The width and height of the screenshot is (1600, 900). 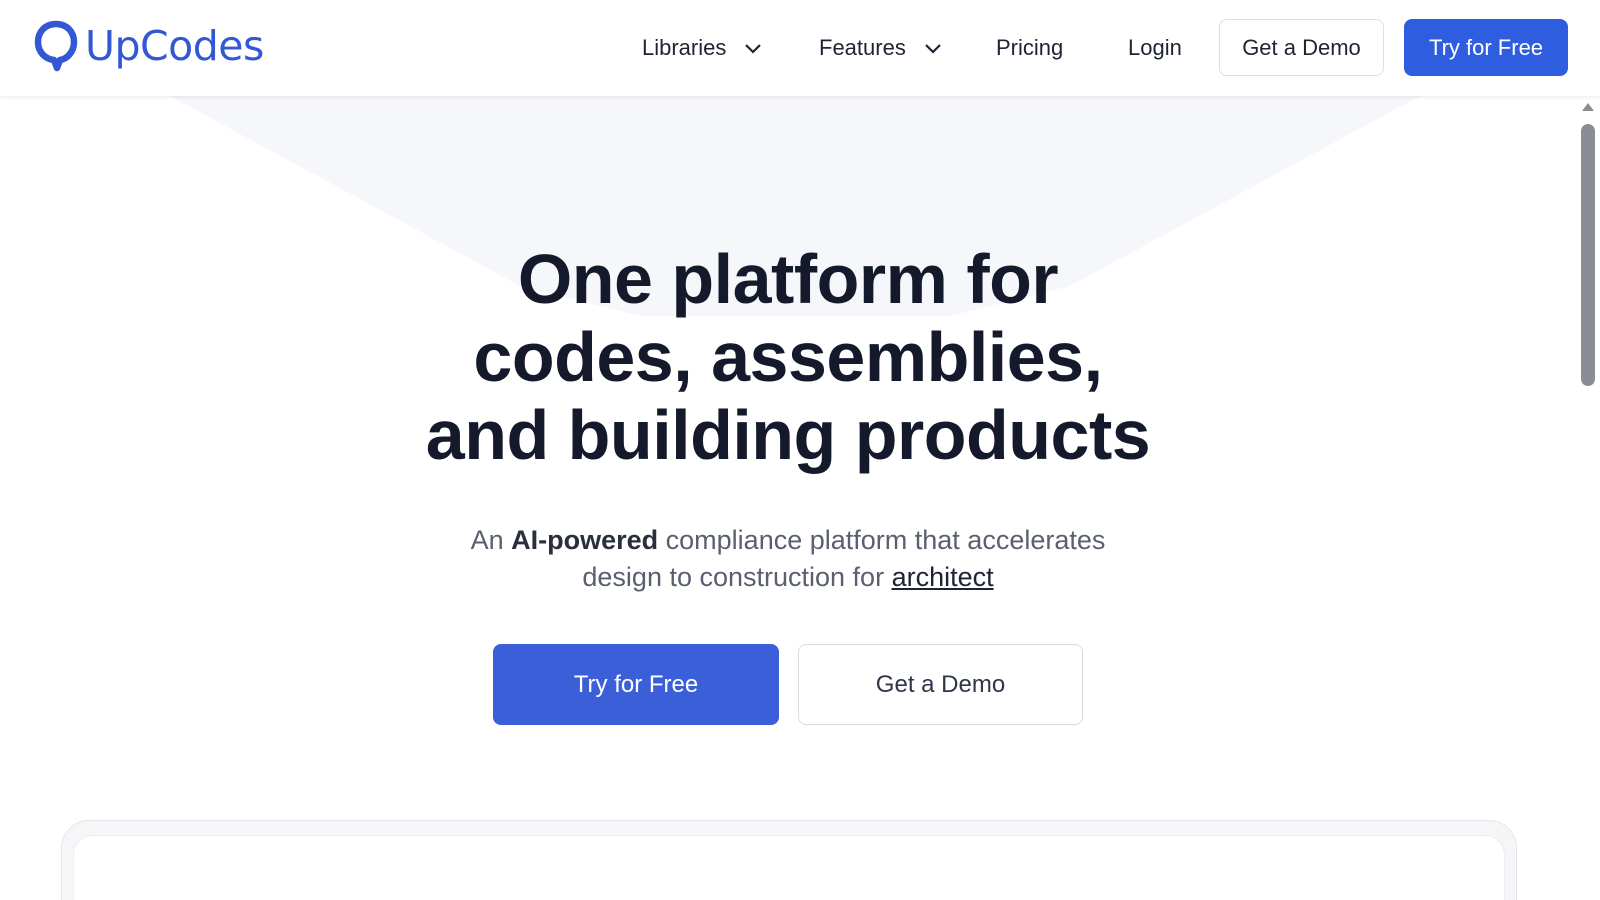 I want to click on nav-features: Features, so click(x=880, y=48).